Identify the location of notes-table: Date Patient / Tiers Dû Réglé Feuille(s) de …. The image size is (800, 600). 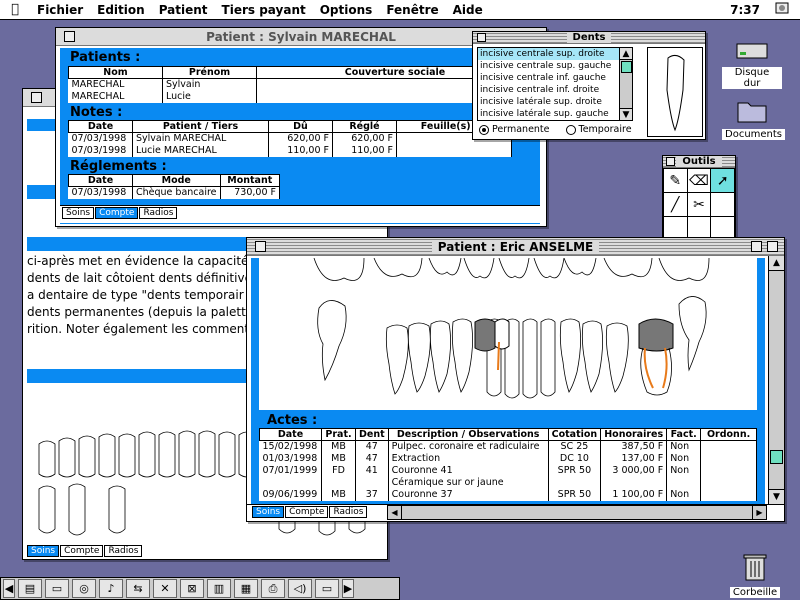
(290, 138).